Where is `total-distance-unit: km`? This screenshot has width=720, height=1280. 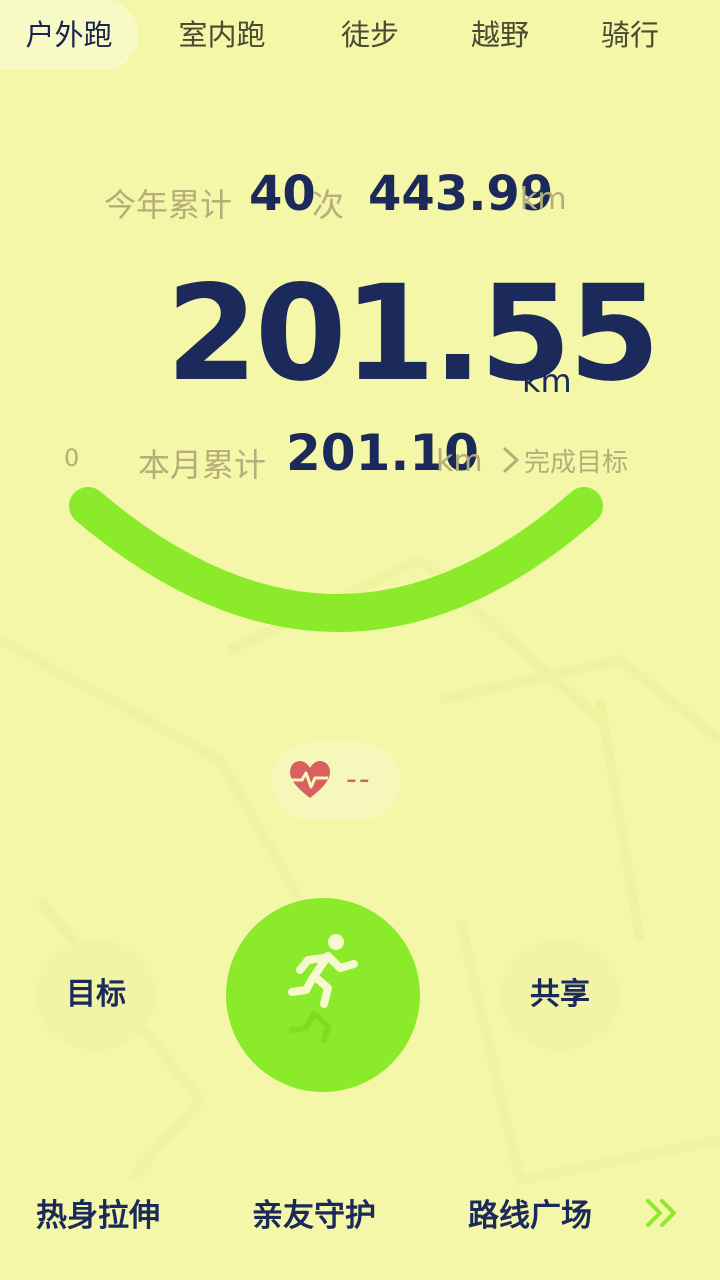 total-distance-unit: km is located at coordinates (547, 381).